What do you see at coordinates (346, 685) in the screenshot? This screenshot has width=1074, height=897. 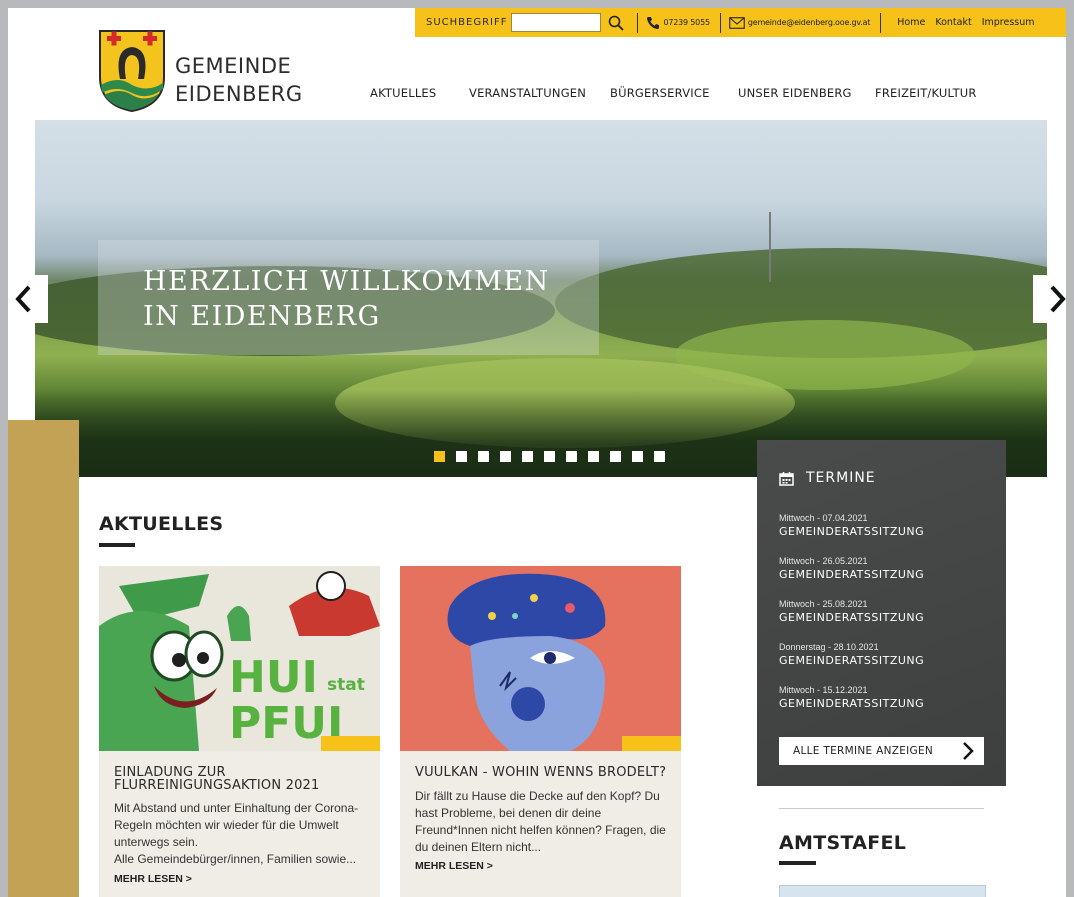 I see `img-text-stat: stat` at bounding box center [346, 685].